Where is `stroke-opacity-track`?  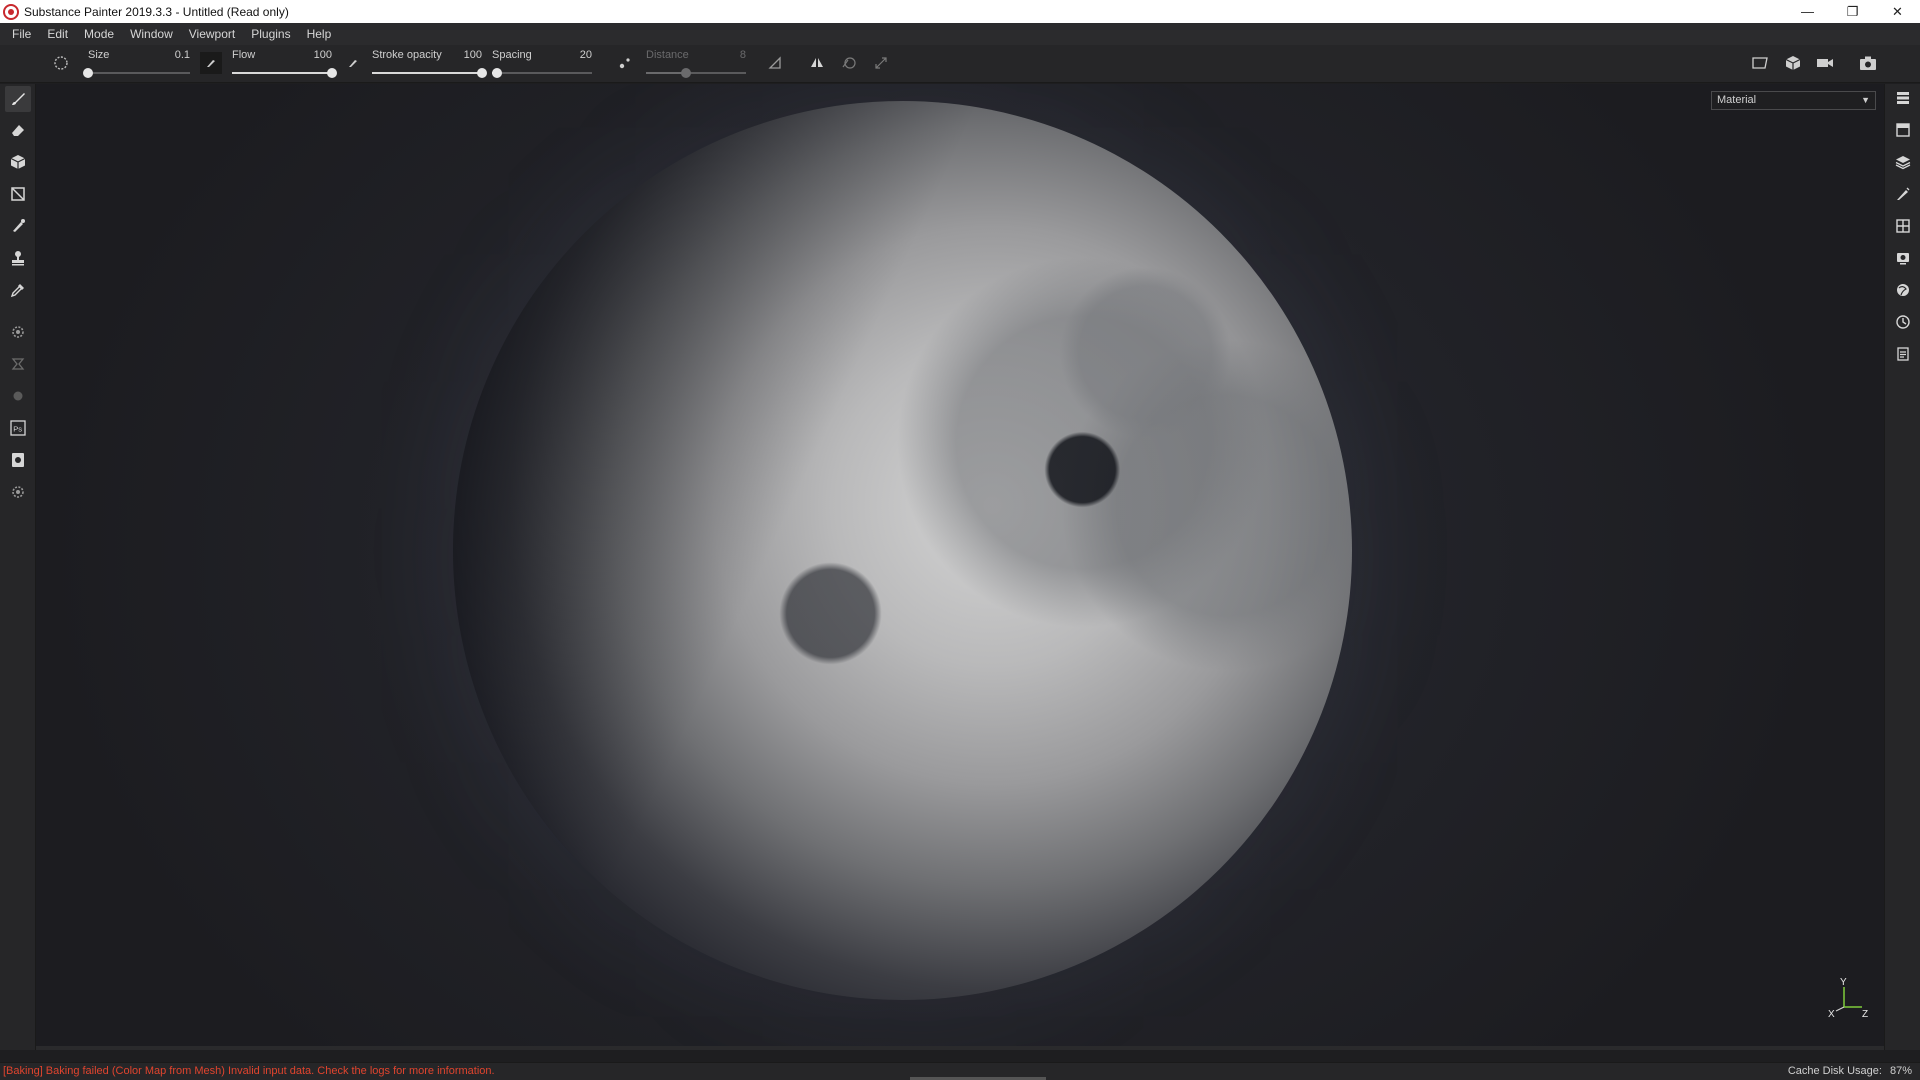 stroke-opacity-track is located at coordinates (429, 73).